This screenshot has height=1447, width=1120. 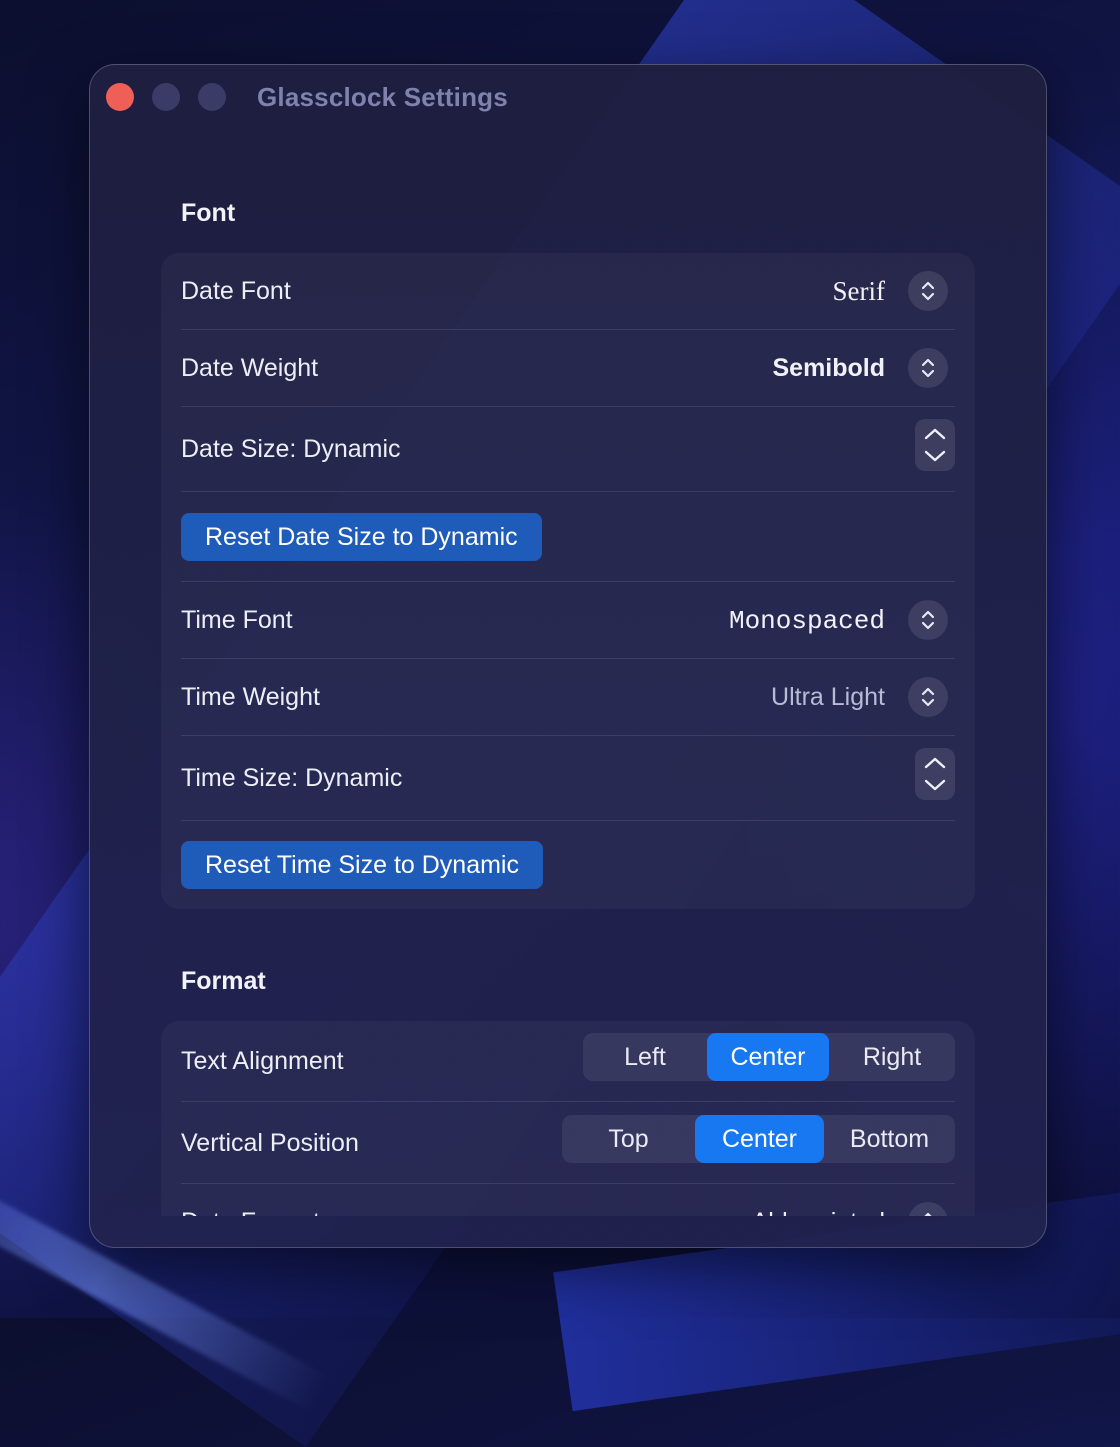 What do you see at coordinates (382, 97) in the screenshot?
I see `window-title: Glassclock Settings` at bounding box center [382, 97].